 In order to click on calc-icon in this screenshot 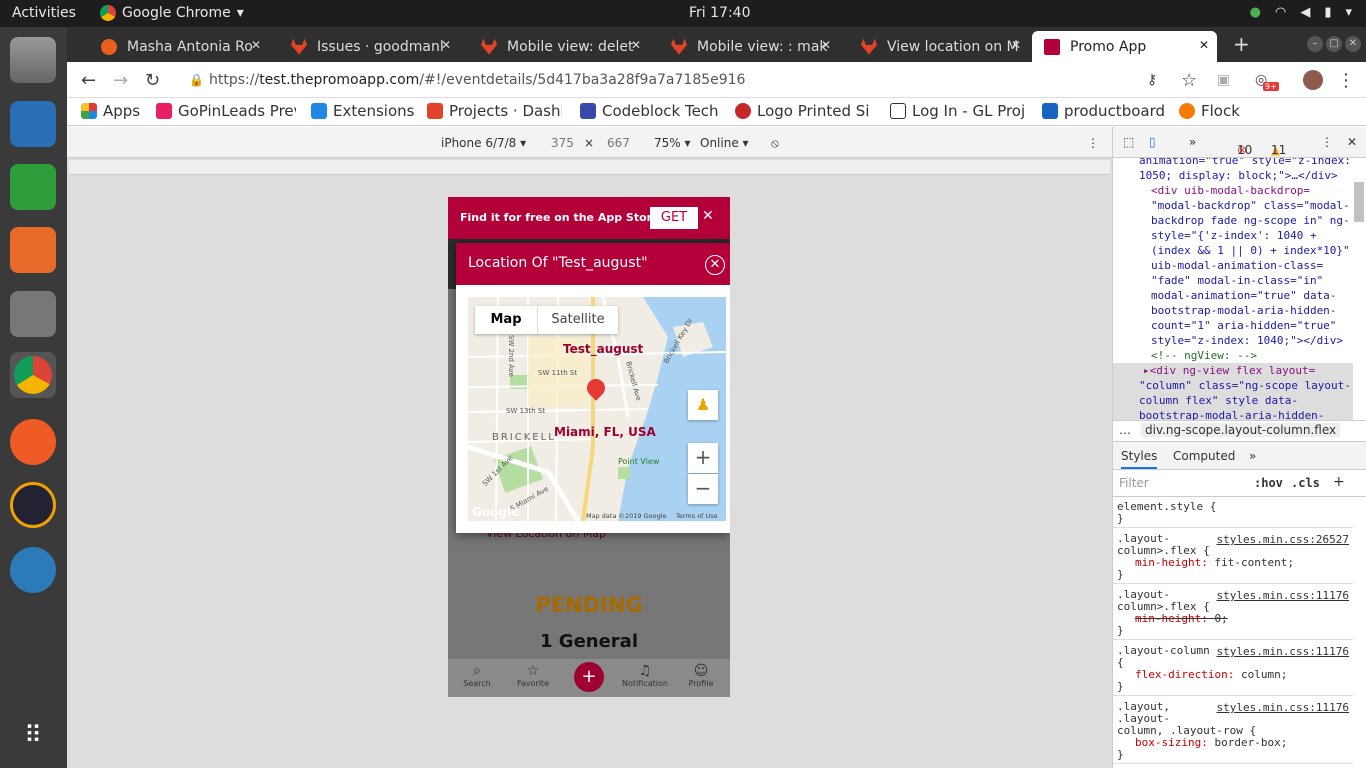, I will do `click(33, 187)`.